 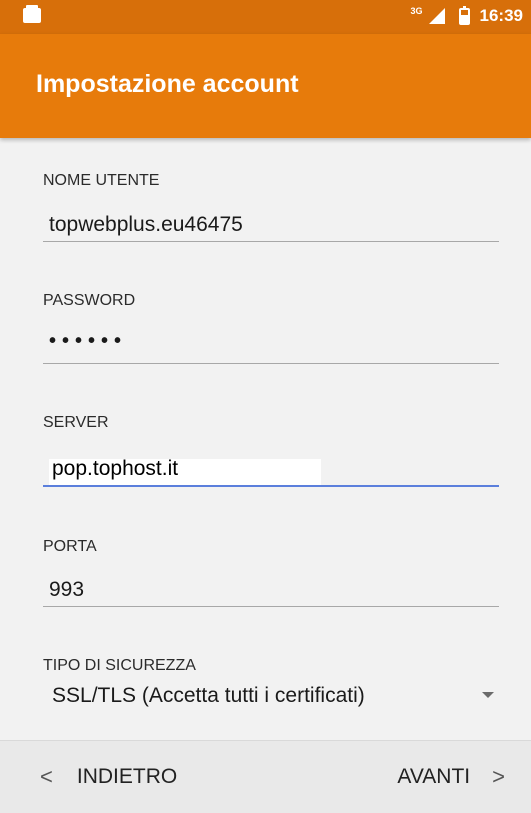 What do you see at coordinates (167, 84) in the screenshot?
I see `page-title: Impostazione account` at bounding box center [167, 84].